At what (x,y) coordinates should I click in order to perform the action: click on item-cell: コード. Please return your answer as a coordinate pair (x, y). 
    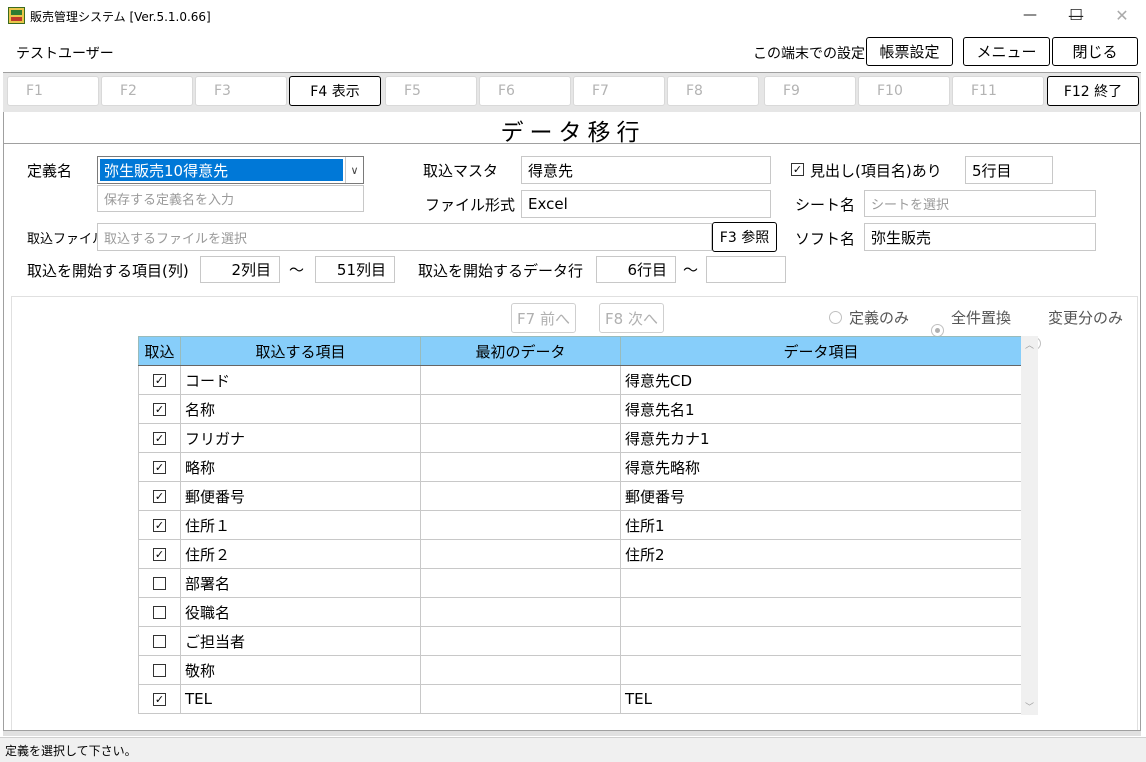
    Looking at the image, I should click on (300, 380).